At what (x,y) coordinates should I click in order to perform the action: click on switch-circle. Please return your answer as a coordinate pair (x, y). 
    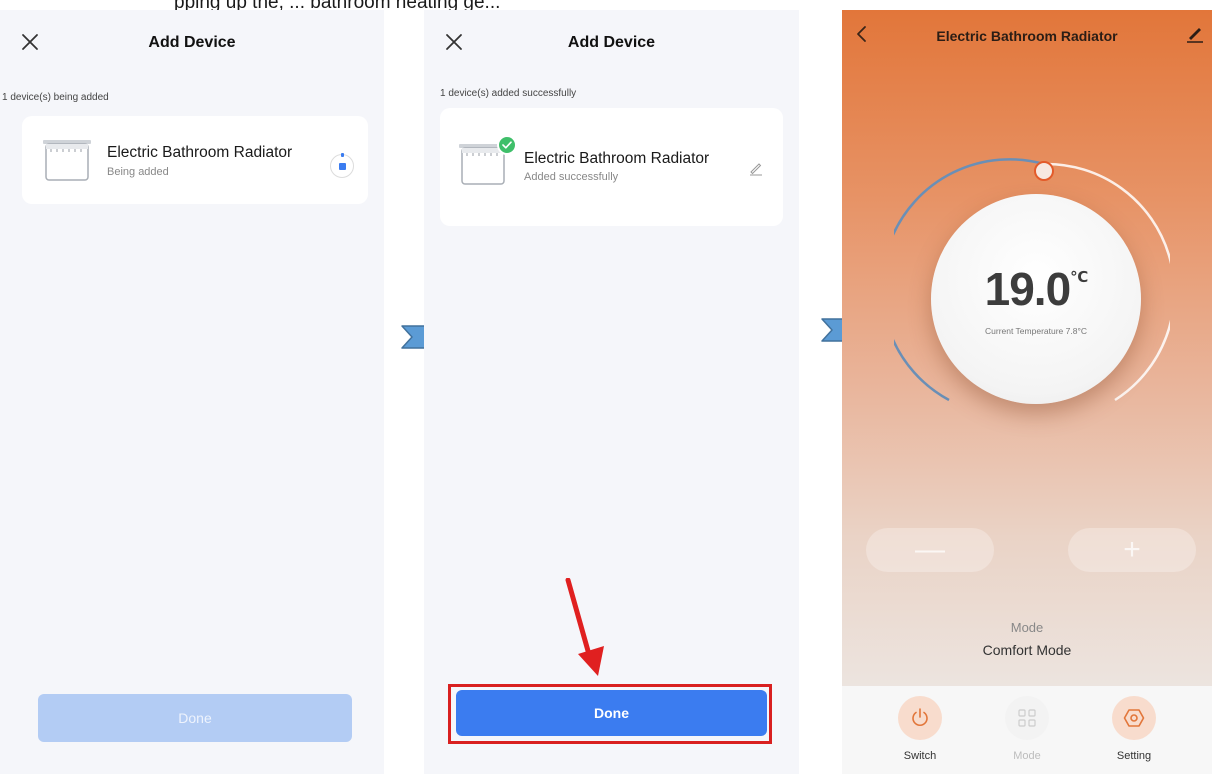
    Looking at the image, I should click on (920, 718).